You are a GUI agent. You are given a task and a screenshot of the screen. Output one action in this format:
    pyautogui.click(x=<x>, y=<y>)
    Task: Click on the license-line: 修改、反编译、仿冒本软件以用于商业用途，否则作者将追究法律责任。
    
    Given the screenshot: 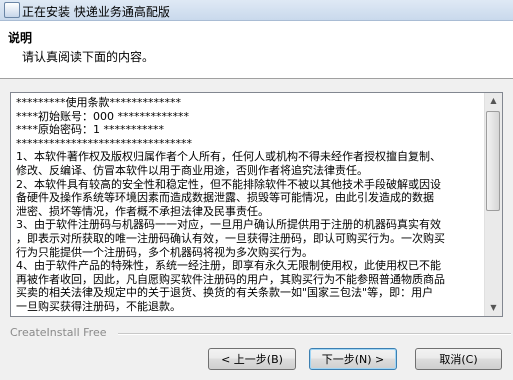 What is the action you would take?
    pyautogui.click(x=192, y=170)
    